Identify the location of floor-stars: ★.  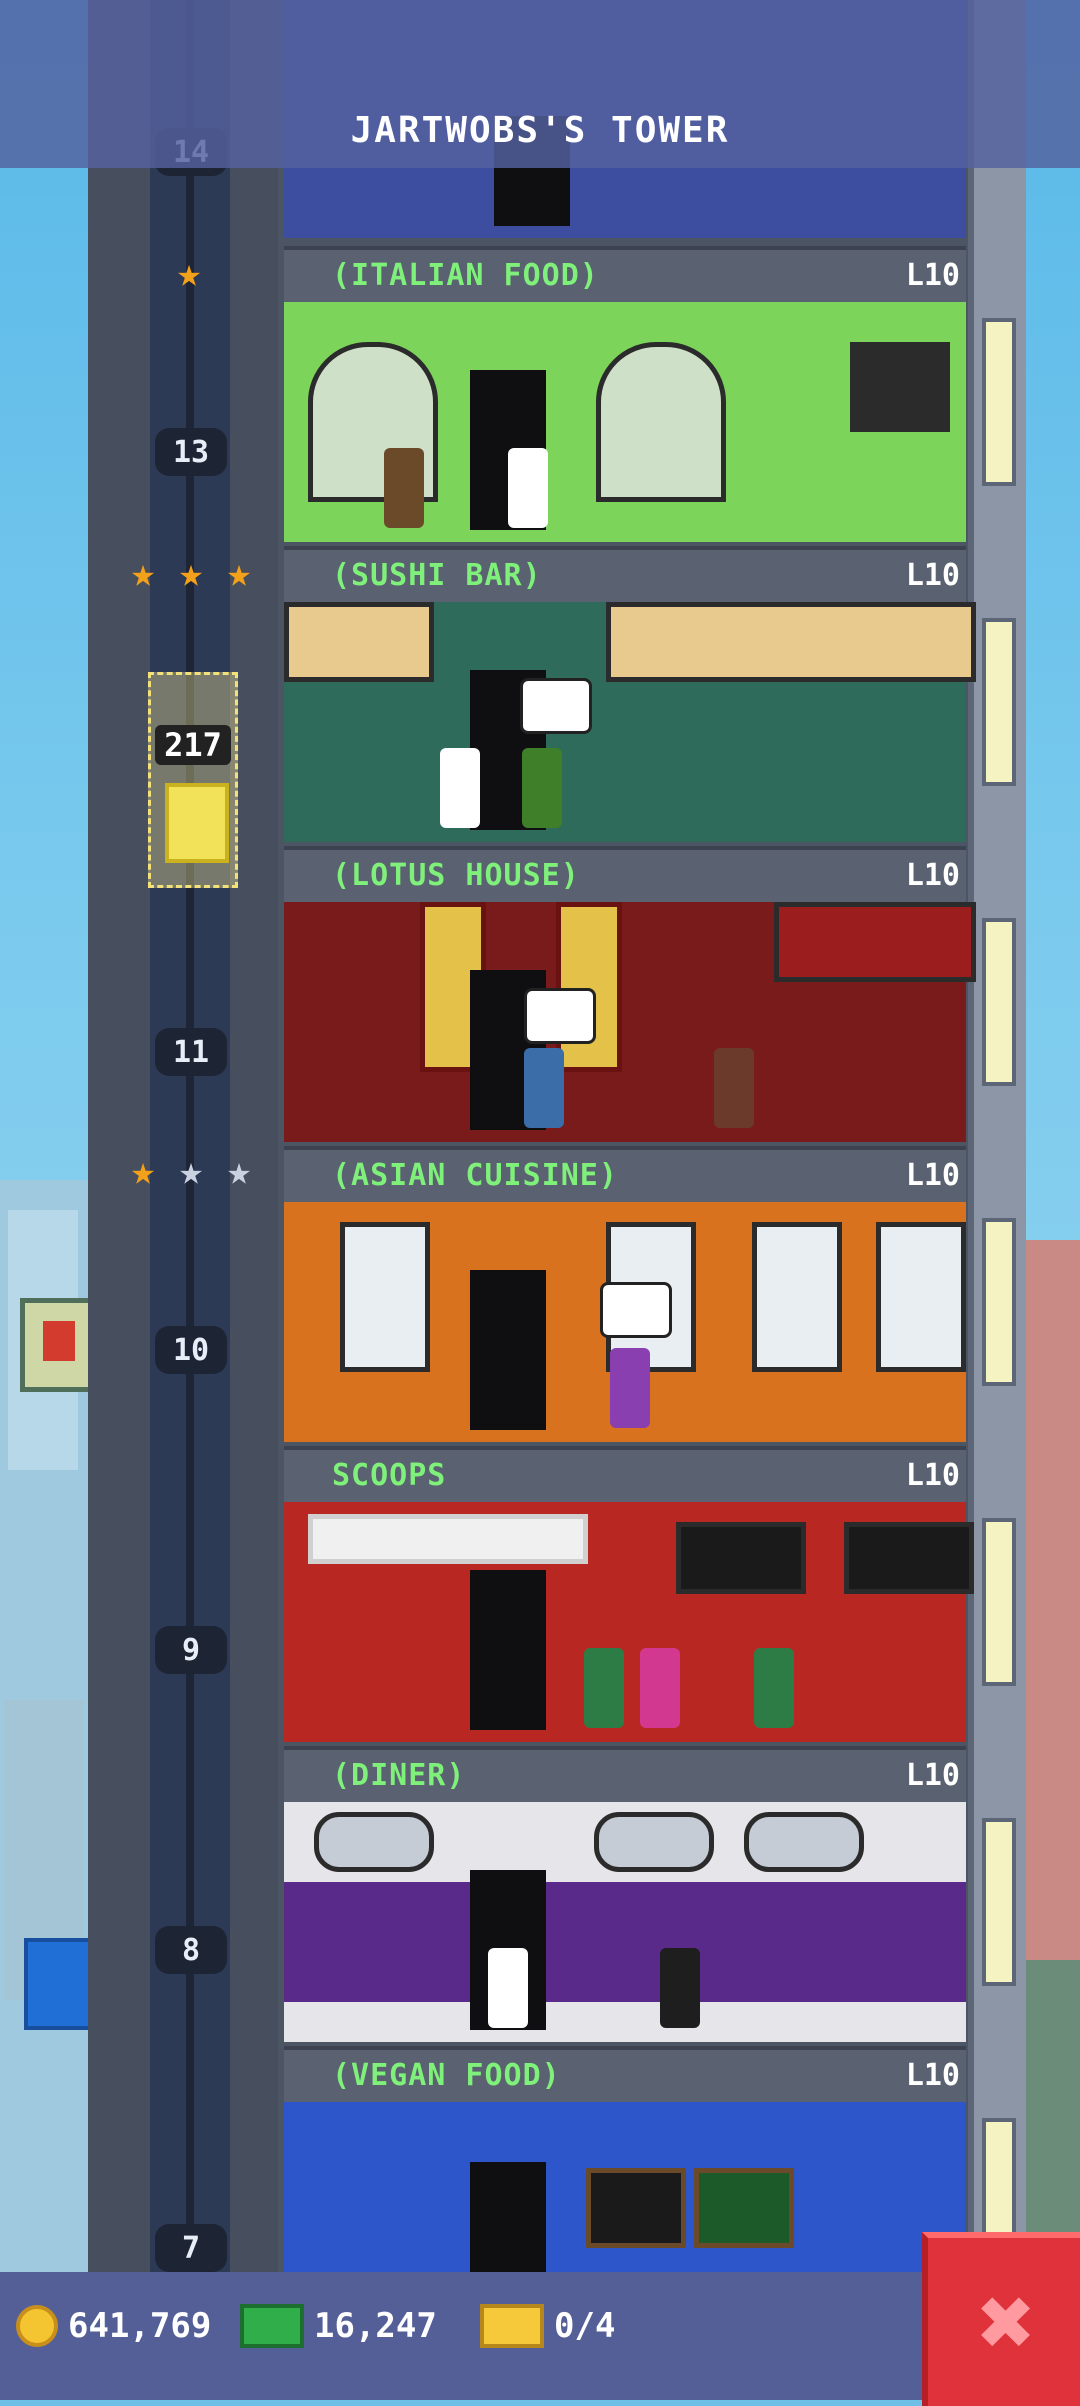
(189, 273).